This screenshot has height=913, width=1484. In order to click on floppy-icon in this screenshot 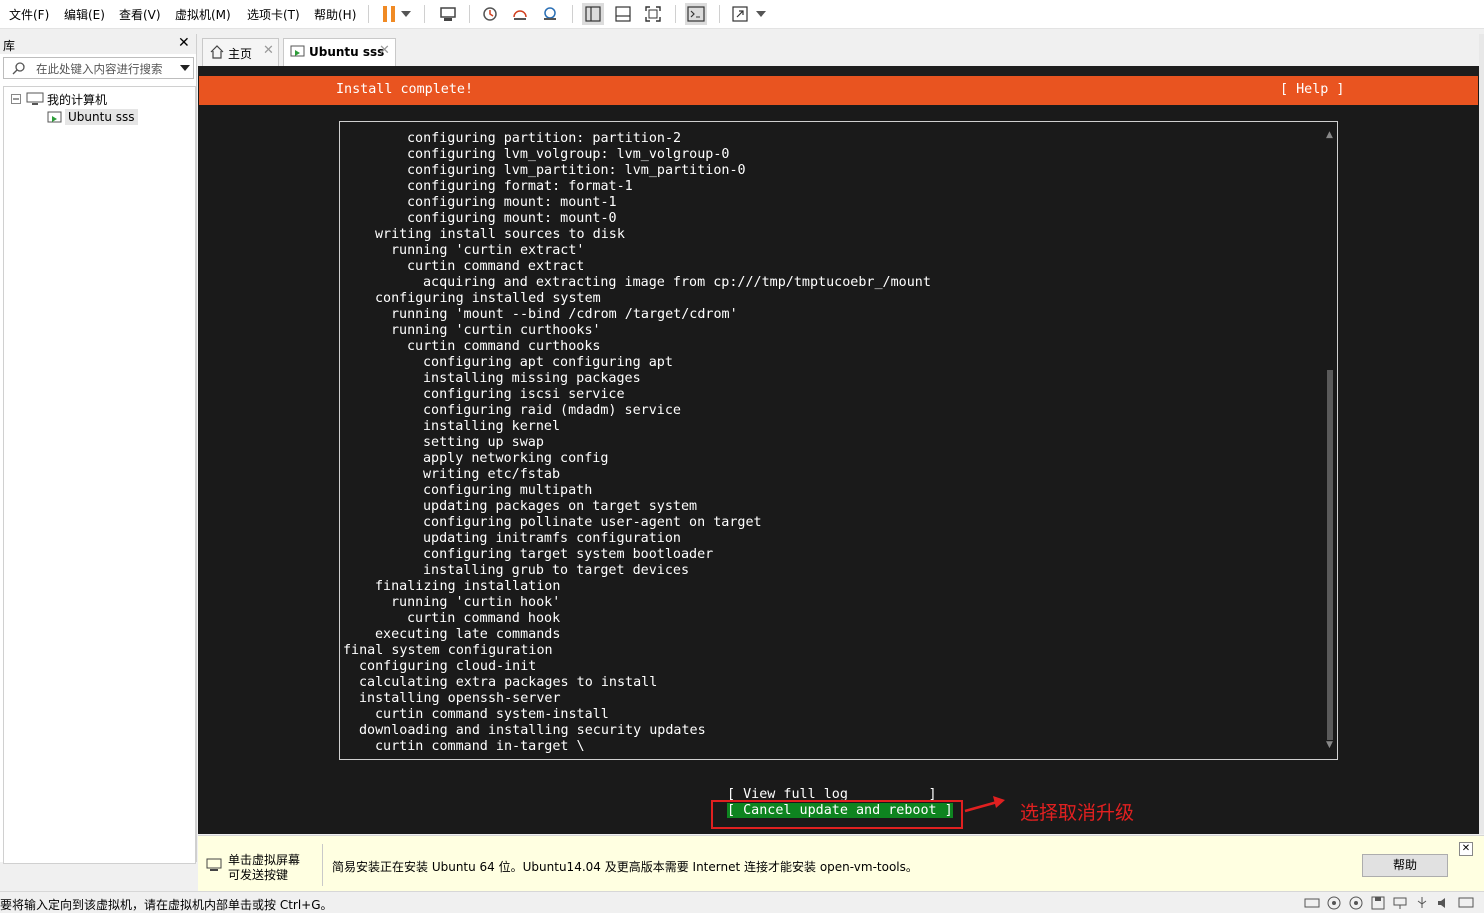, I will do `click(1378, 903)`.